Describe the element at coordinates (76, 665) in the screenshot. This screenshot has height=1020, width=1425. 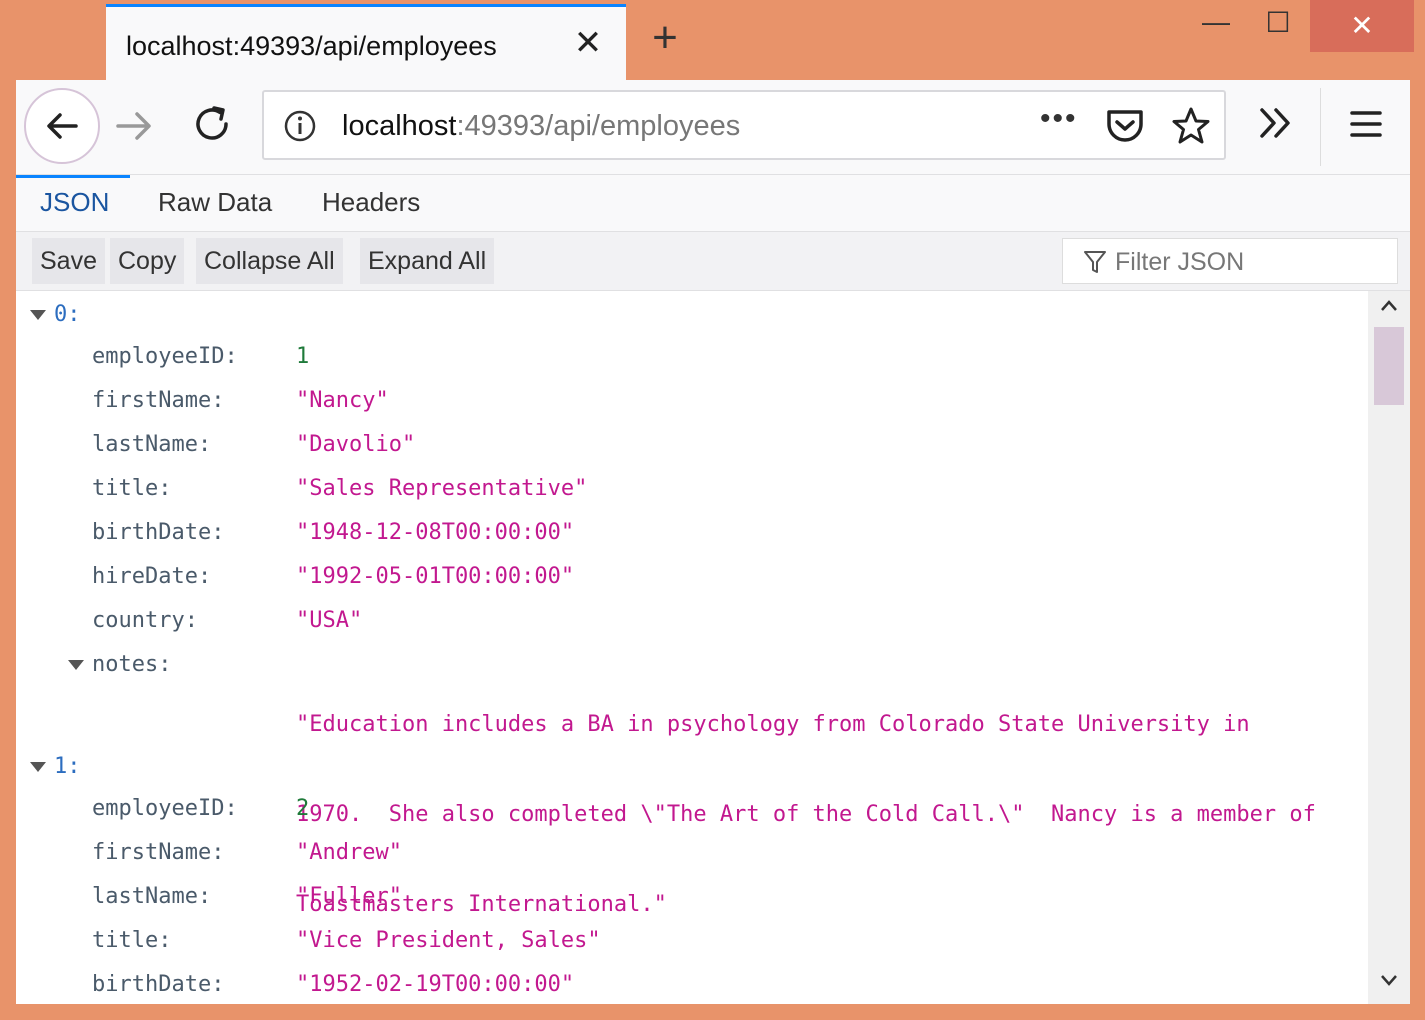
I see `collapse-toggle-icon` at that location.